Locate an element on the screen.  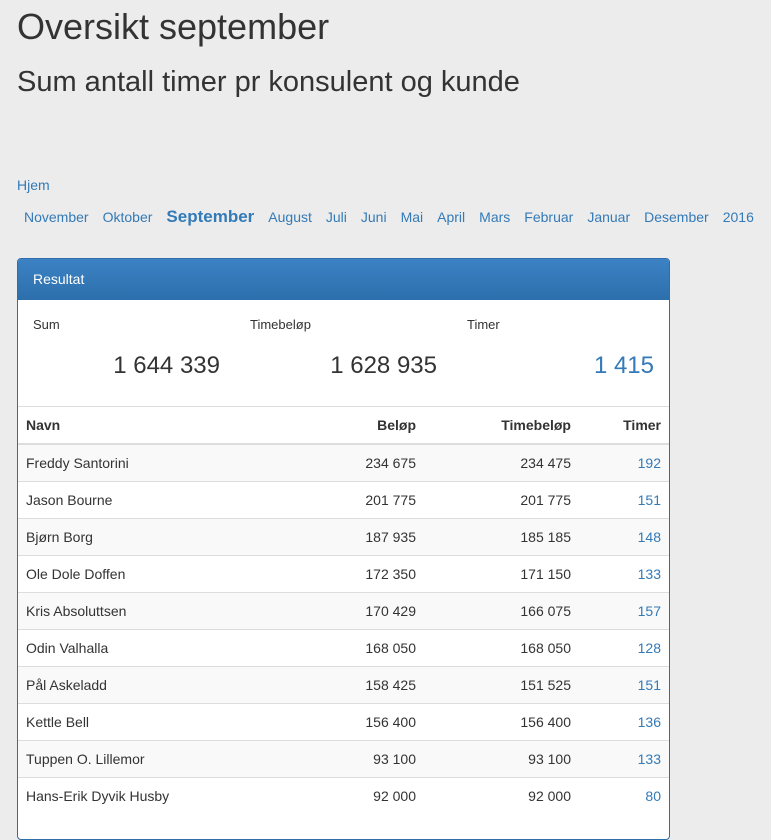
cell-belop: 187 935 is located at coordinates (366, 537).